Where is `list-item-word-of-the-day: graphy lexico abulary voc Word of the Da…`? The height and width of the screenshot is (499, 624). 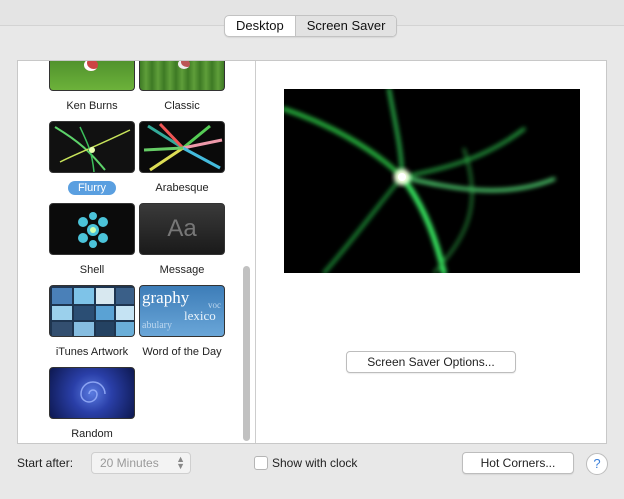
list-item-word-of-the-day: graphy lexico abulary voc Word of the Da… is located at coordinates (182, 322).